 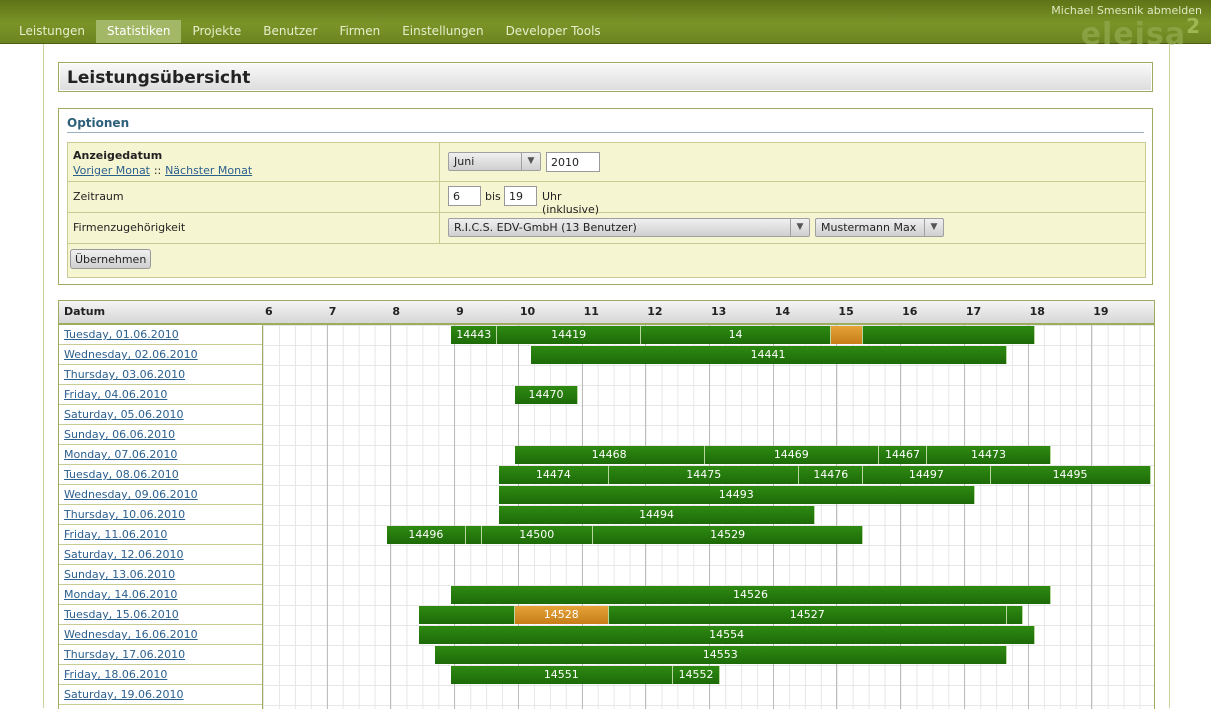 I want to click on nav-statistiken: Statistiken, so click(x=138, y=31).